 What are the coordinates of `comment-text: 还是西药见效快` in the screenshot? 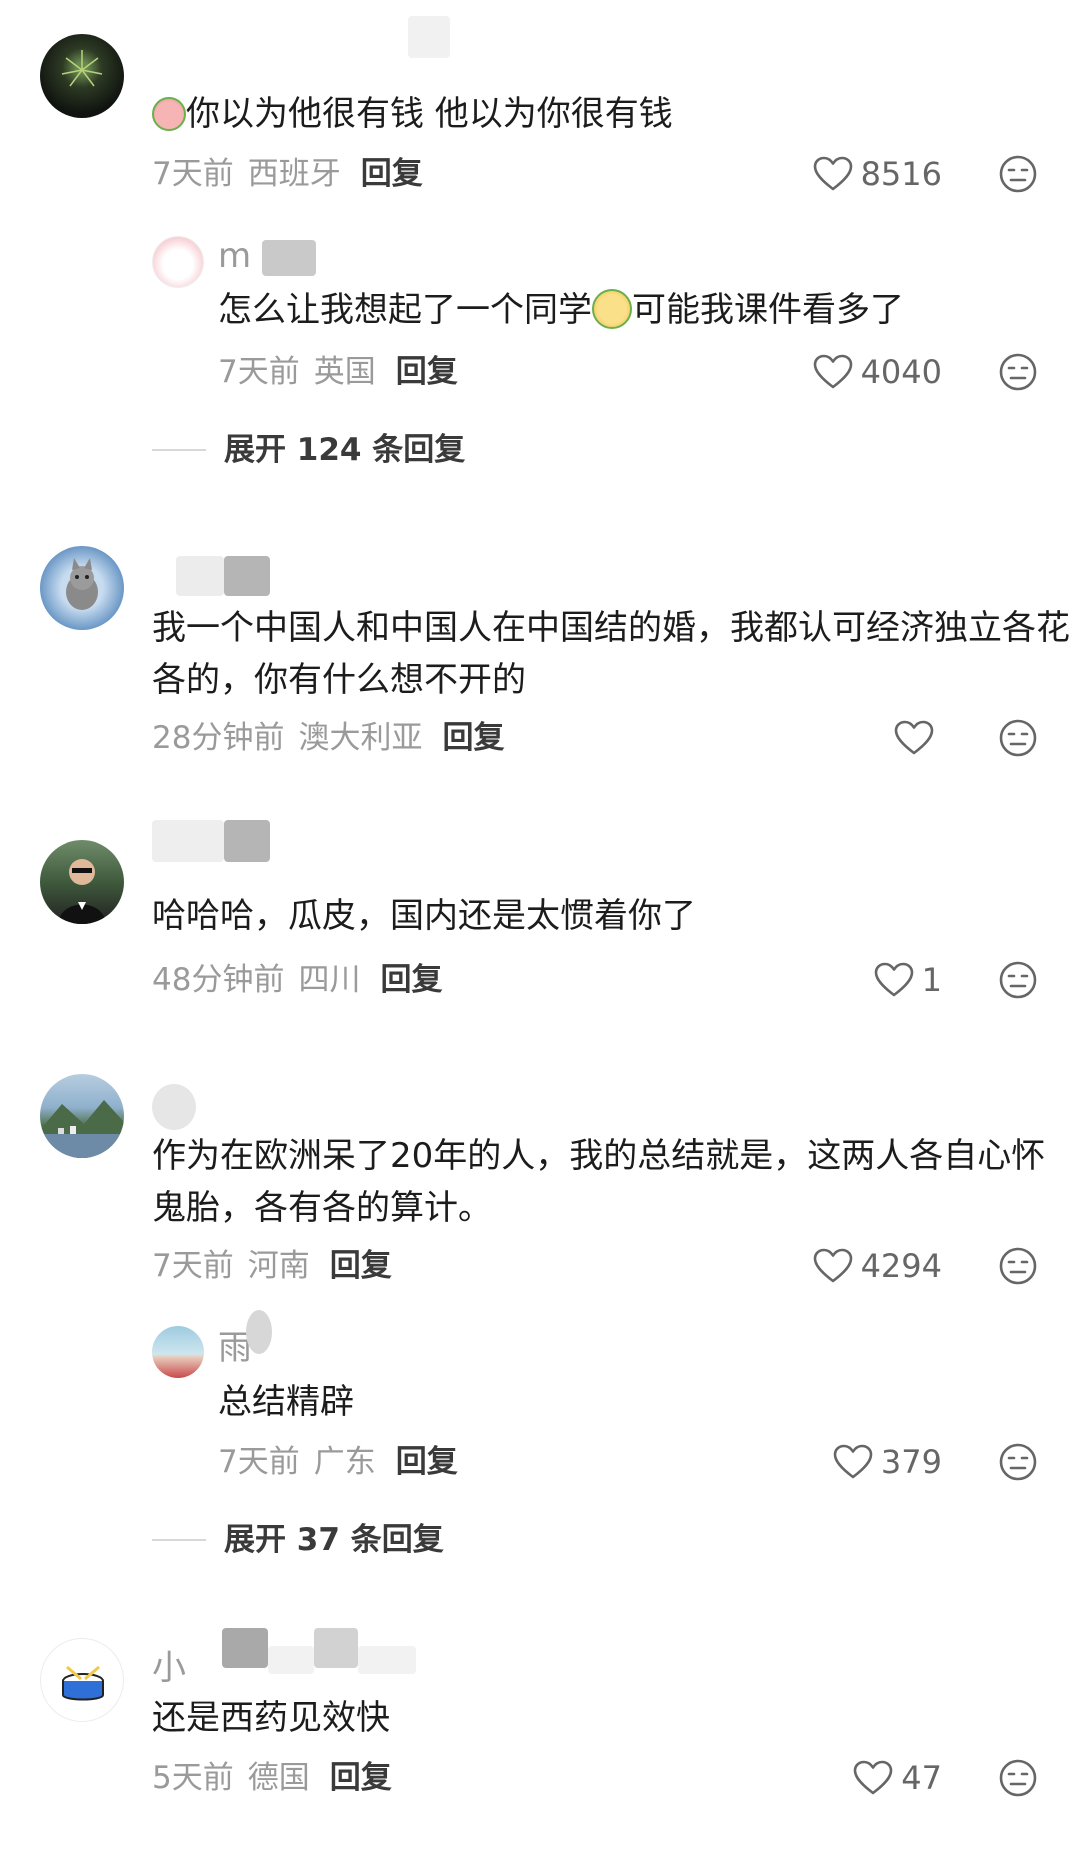 It's located at (271, 1718).